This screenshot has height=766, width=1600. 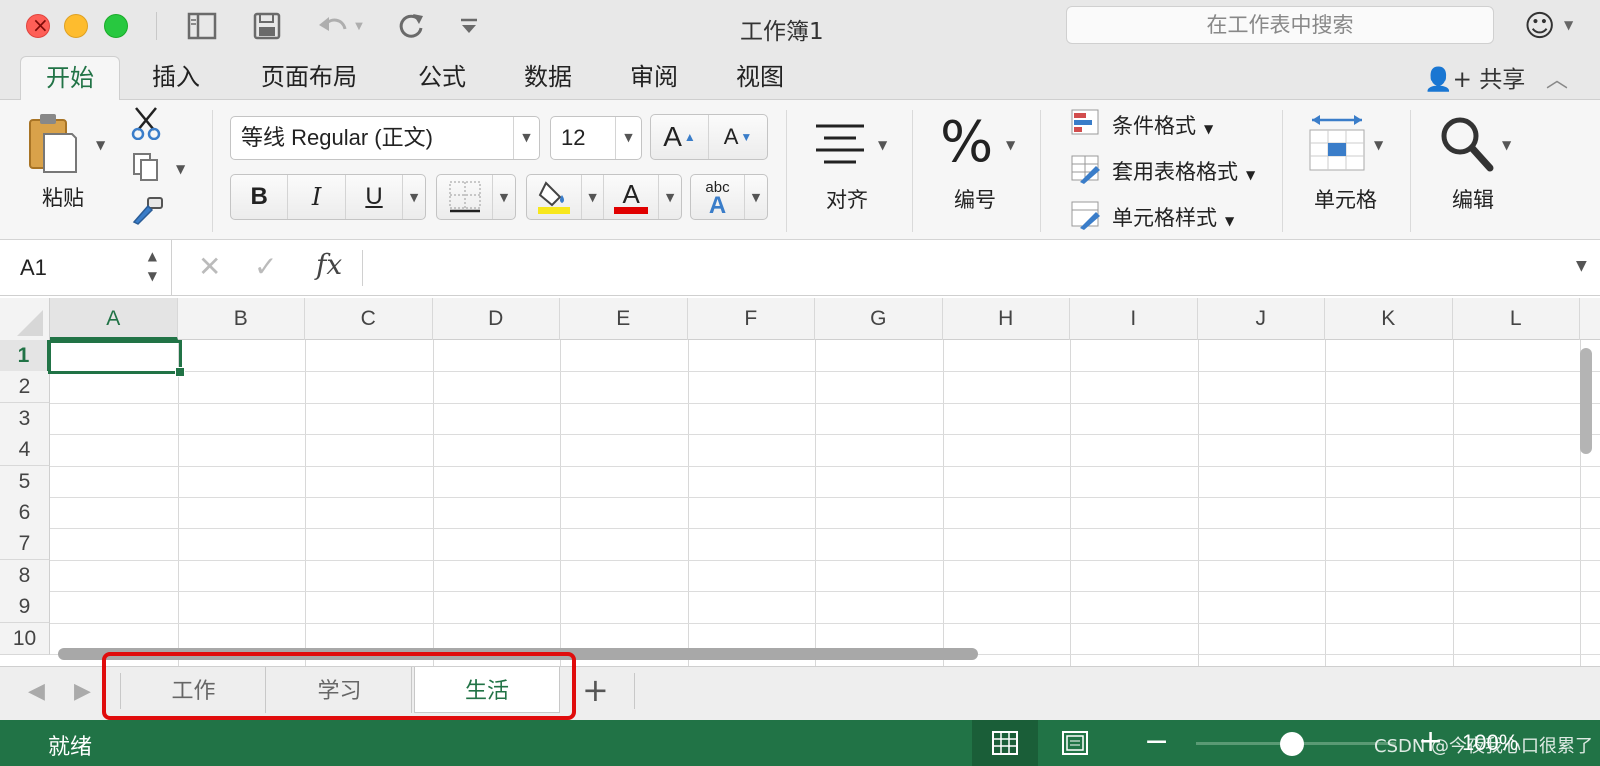 I want to click on toolbar-divider, so click(x=156, y=26).